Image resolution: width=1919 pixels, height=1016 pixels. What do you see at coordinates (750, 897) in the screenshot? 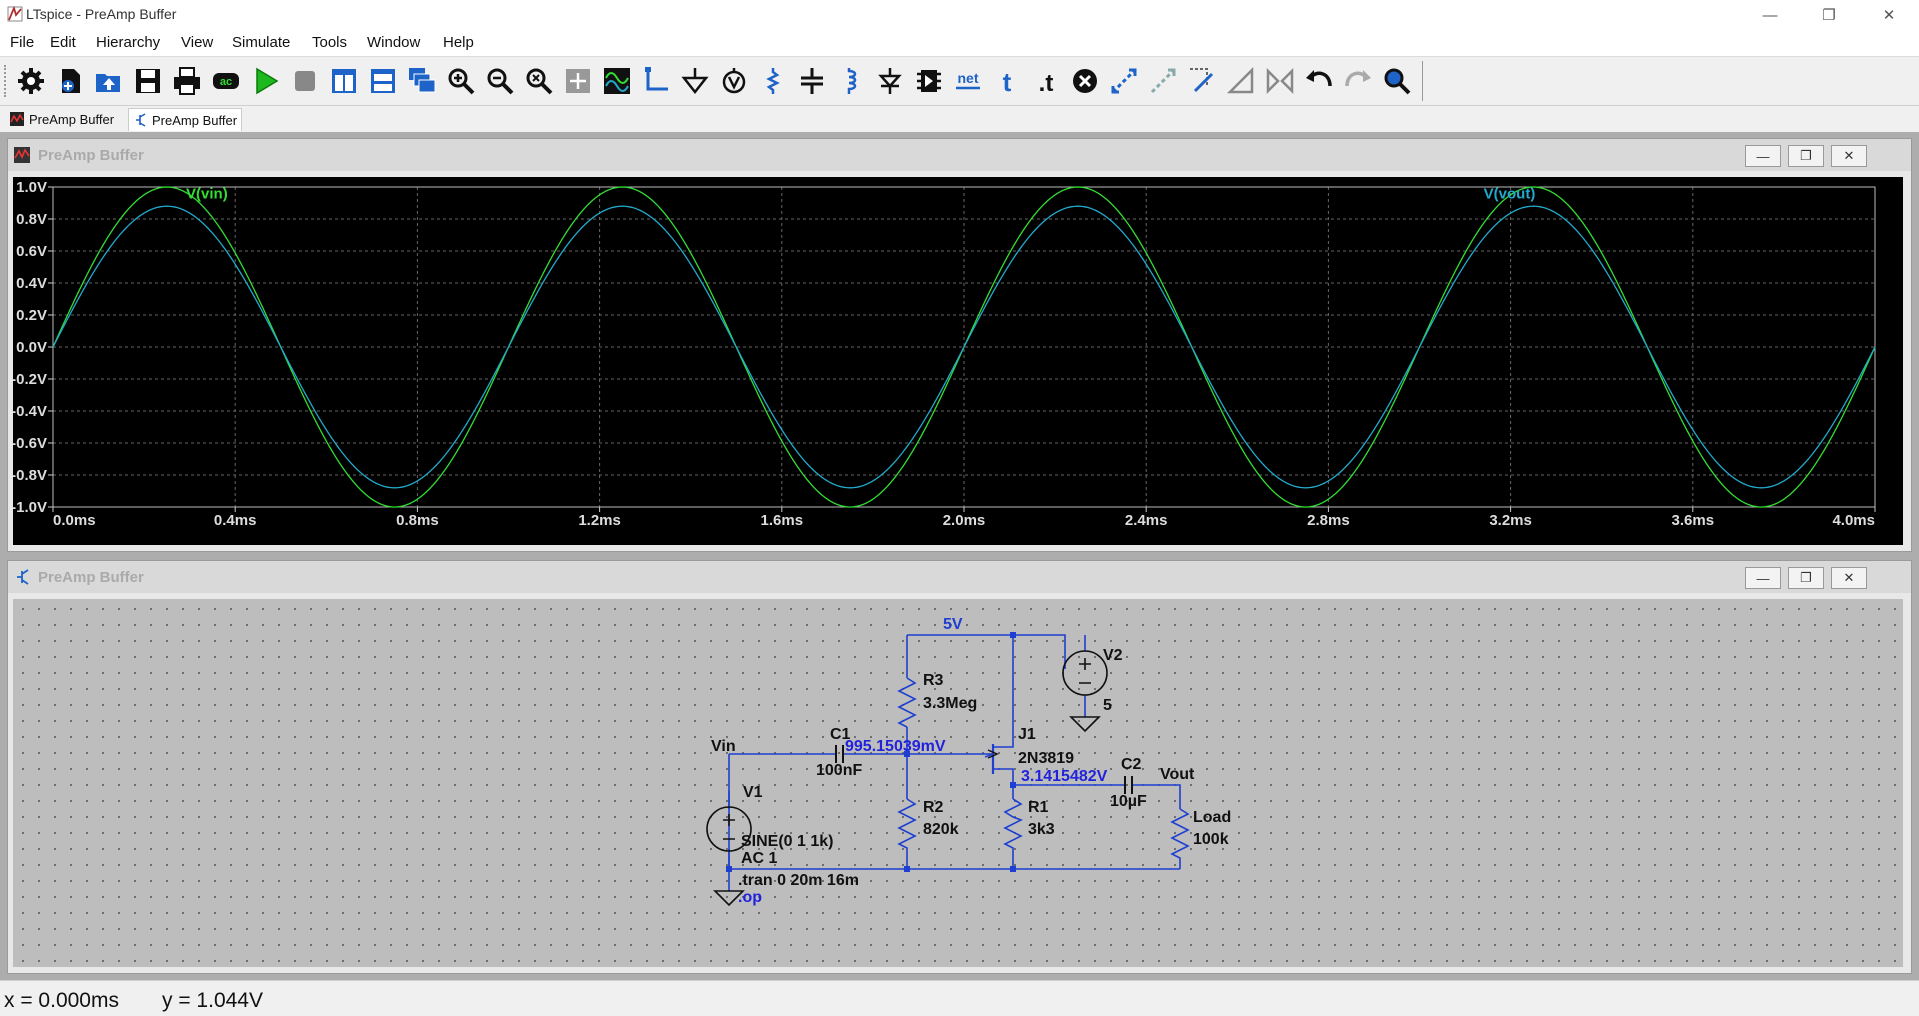
I see `directive-op: .op` at bounding box center [750, 897].